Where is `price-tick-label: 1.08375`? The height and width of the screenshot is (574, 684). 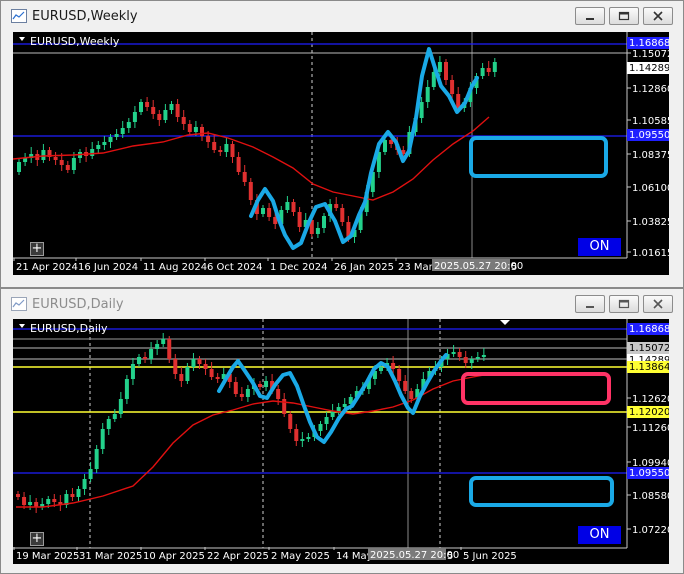 price-tick-label: 1.08375 is located at coordinates (650, 155).